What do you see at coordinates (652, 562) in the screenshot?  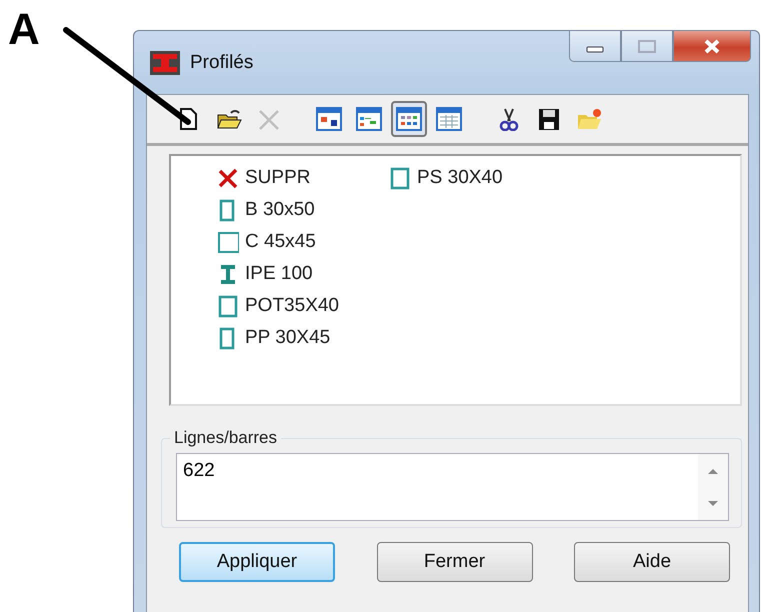 I see `dialog-button: Aide` at bounding box center [652, 562].